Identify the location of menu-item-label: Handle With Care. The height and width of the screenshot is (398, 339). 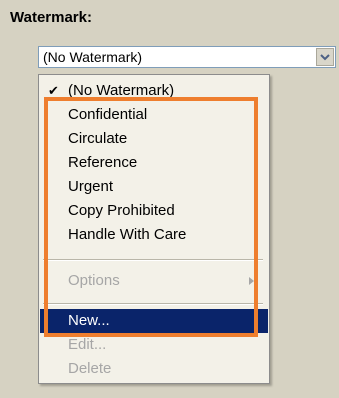
(127, 234).